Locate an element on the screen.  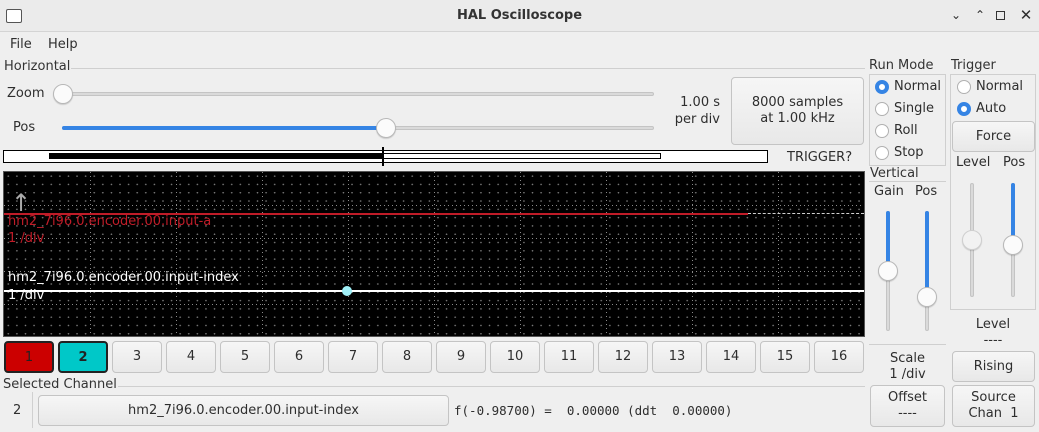
channel-button-9: 9 is located at coordinates (461, 357).